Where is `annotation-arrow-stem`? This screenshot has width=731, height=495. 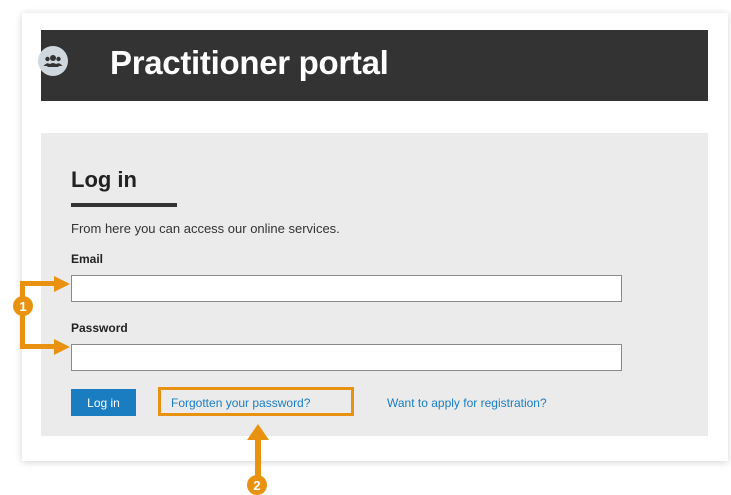
annotation-arrow-stem is located at coordinates (258, 458).